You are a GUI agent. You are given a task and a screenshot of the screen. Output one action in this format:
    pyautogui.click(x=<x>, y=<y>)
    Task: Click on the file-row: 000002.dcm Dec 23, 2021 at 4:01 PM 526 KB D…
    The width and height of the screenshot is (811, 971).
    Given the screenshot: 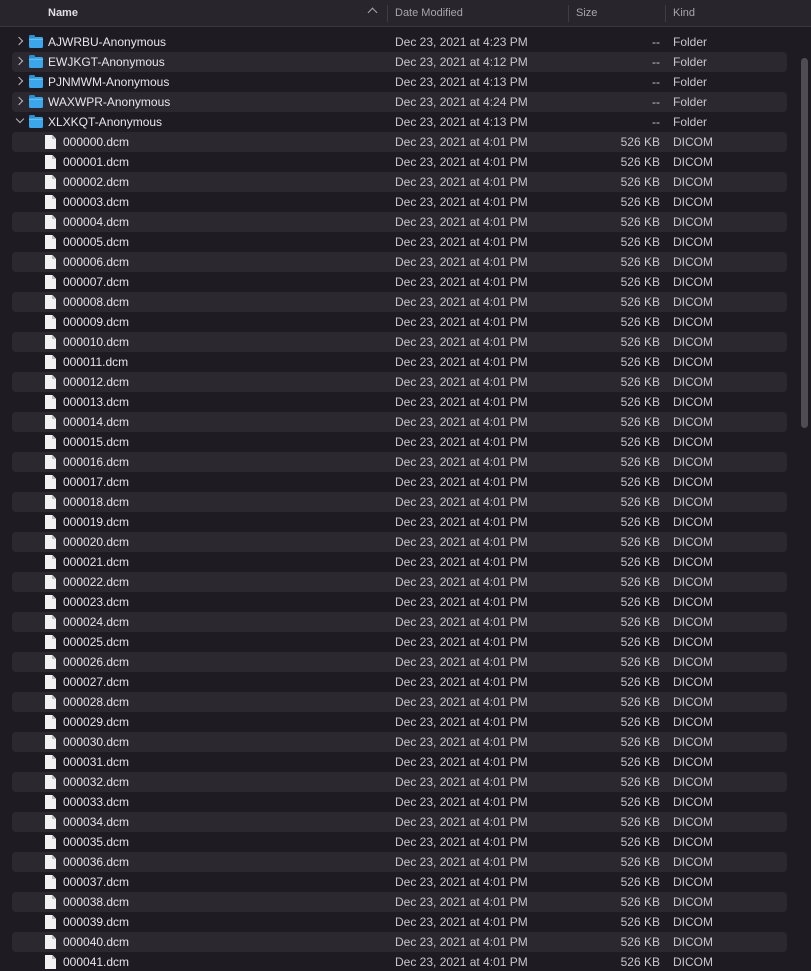 What is the action you would take?
    pyautogui.click(x=399, y=182)
    